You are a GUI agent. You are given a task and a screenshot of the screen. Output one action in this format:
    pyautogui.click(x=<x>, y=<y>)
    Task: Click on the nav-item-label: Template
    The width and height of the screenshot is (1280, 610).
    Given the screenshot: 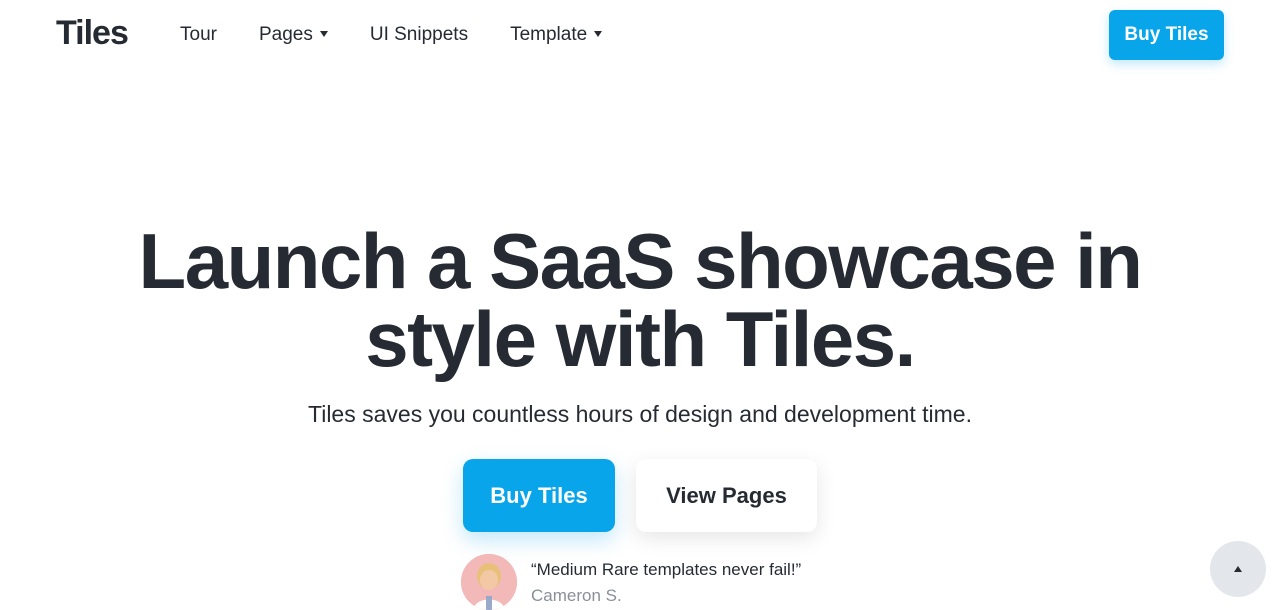 What is the action you would take?
    pyautogui.click(x=549, y=34)
    